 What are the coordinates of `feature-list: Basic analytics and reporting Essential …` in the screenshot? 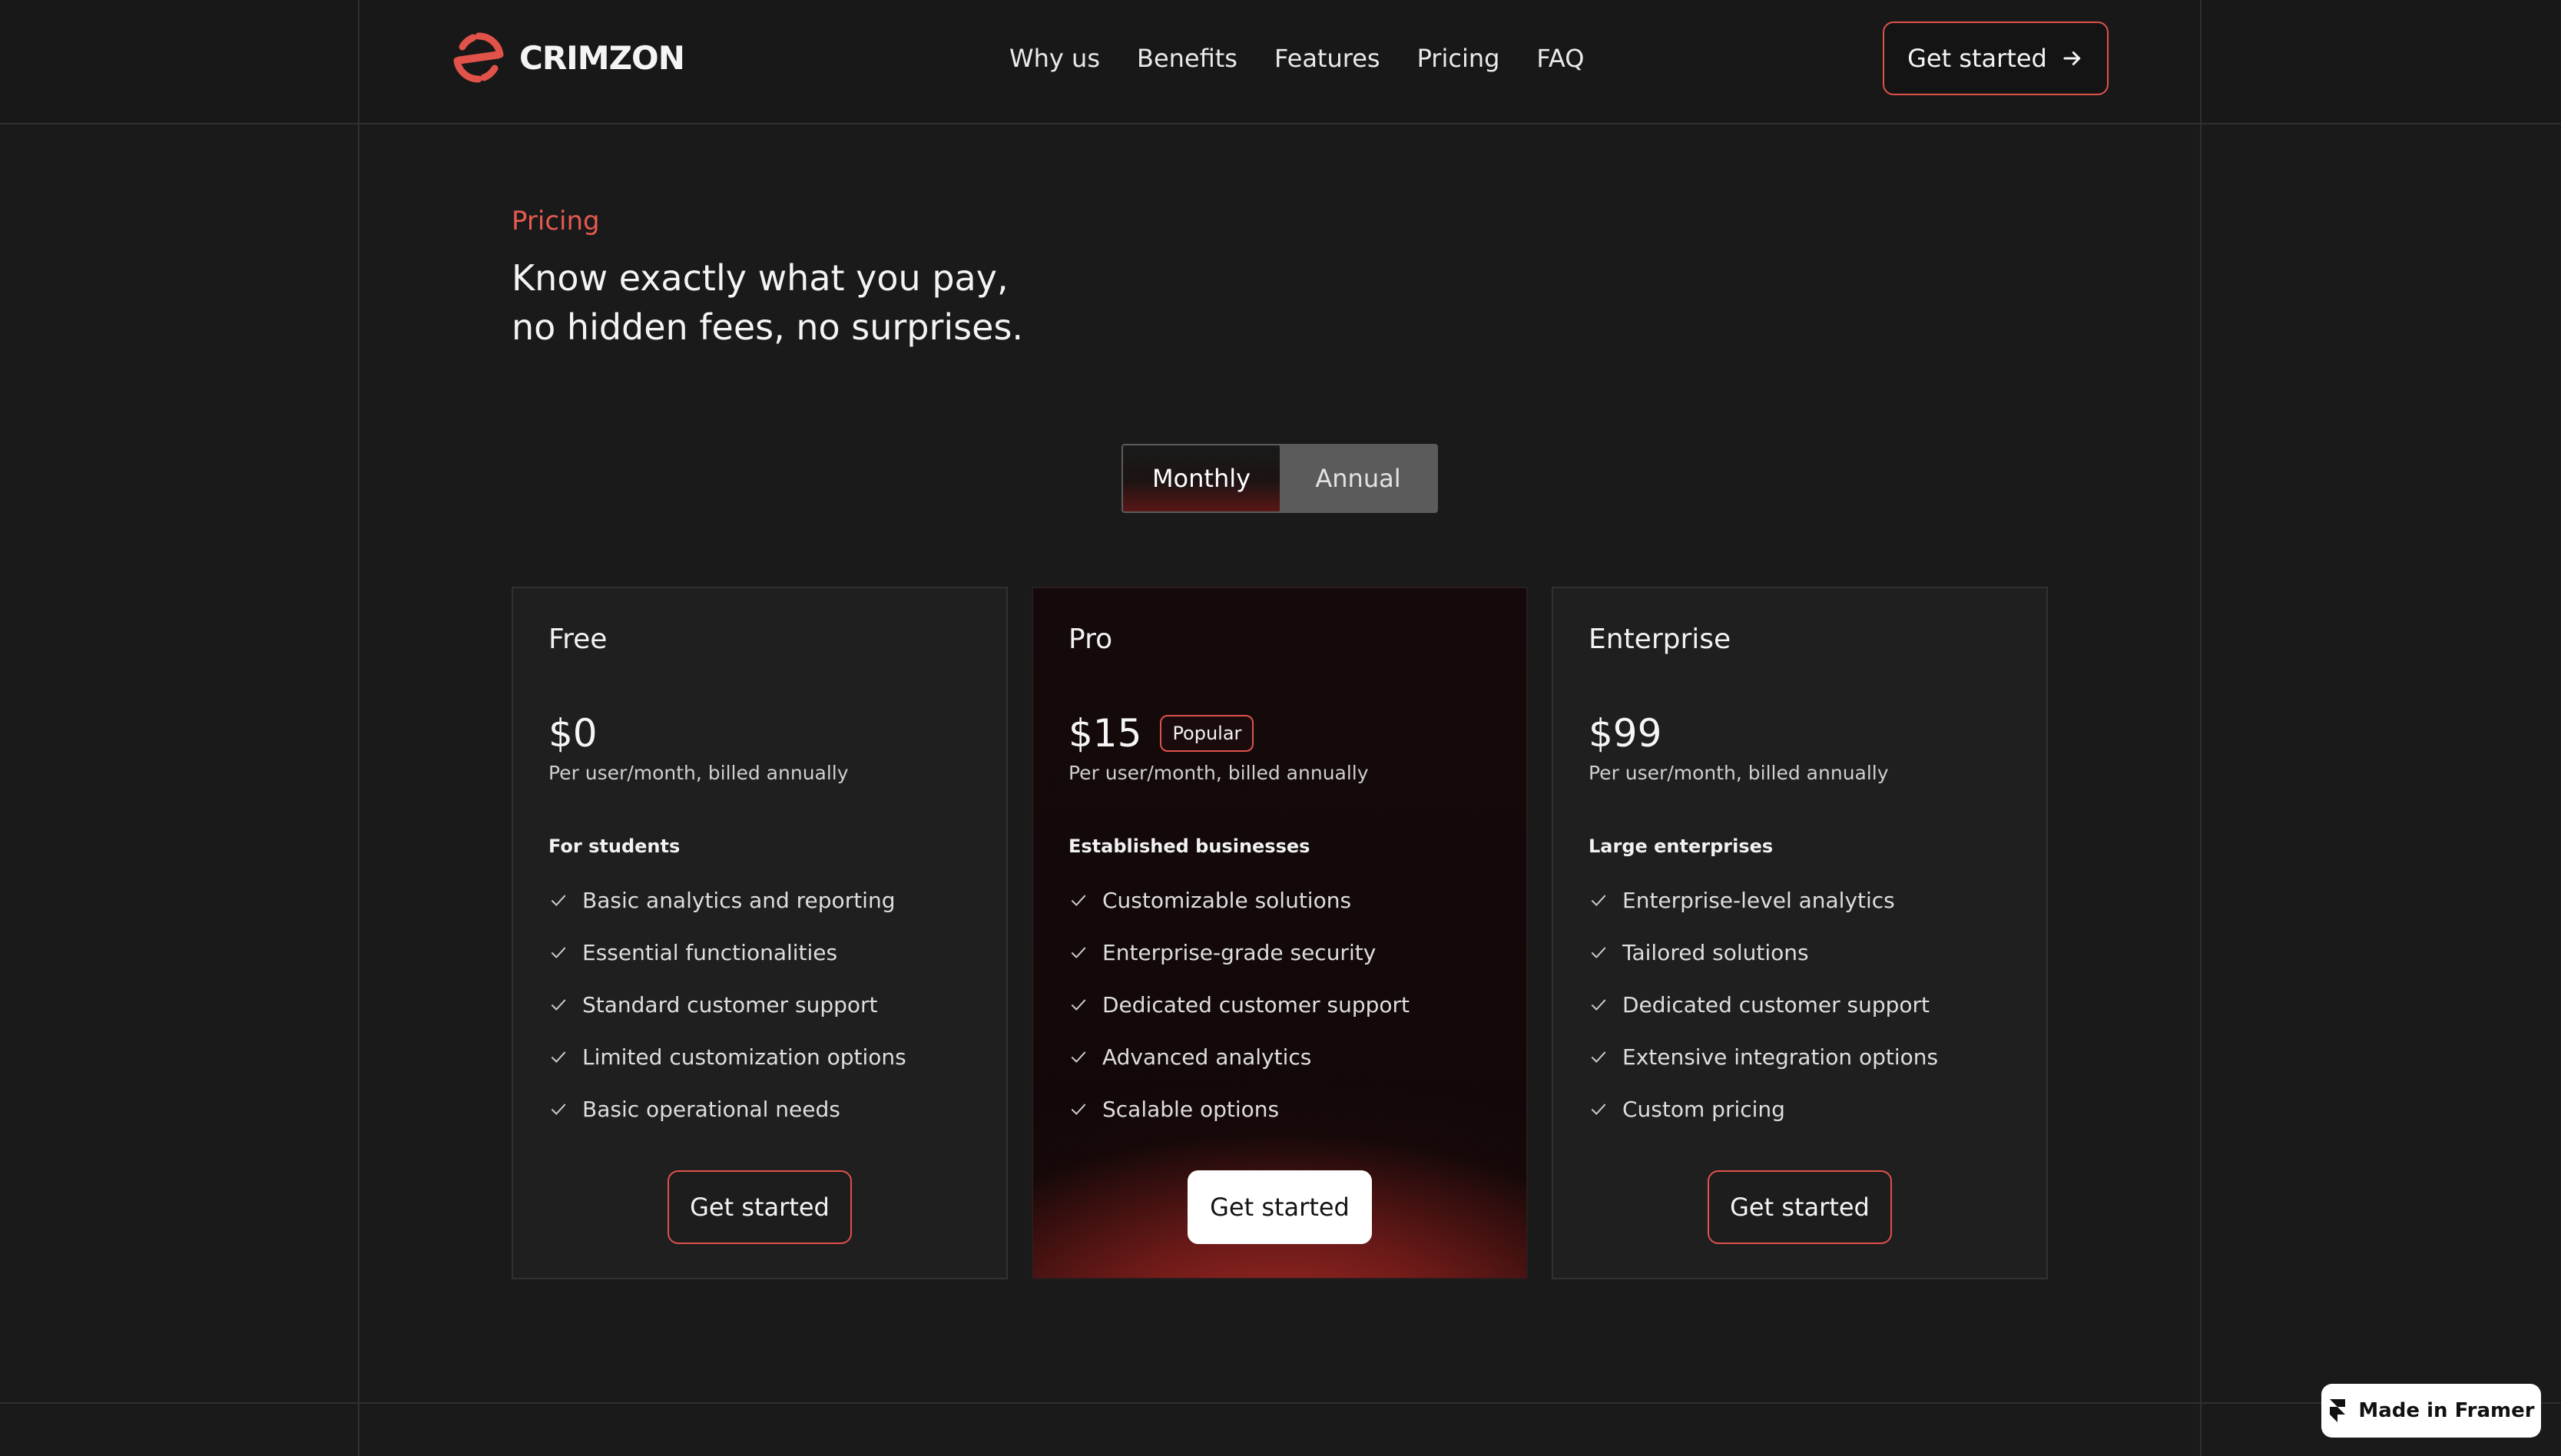 It's located at (727, 1004).